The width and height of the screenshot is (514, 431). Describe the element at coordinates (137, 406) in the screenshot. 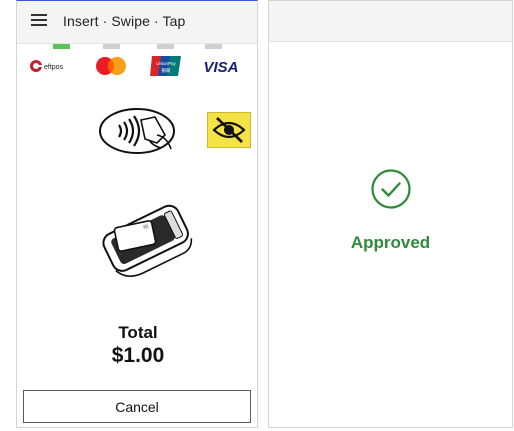

I see `cancel-button: Cancel` at that location.